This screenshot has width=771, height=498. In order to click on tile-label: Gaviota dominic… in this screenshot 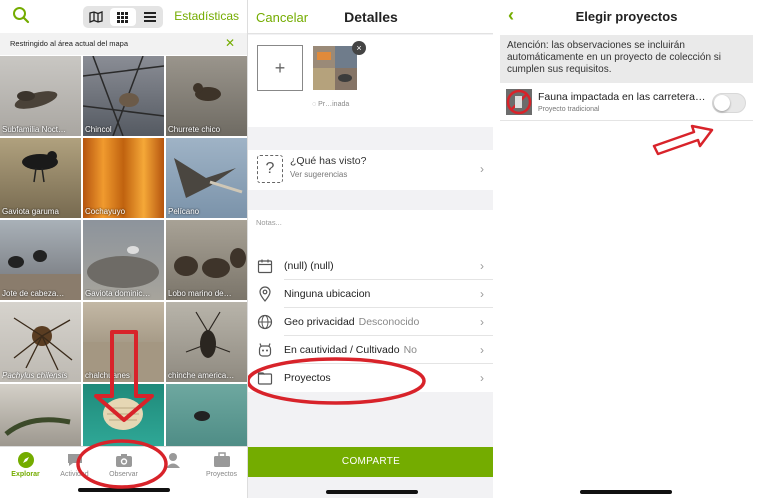, I will do `click(118, 293)`.